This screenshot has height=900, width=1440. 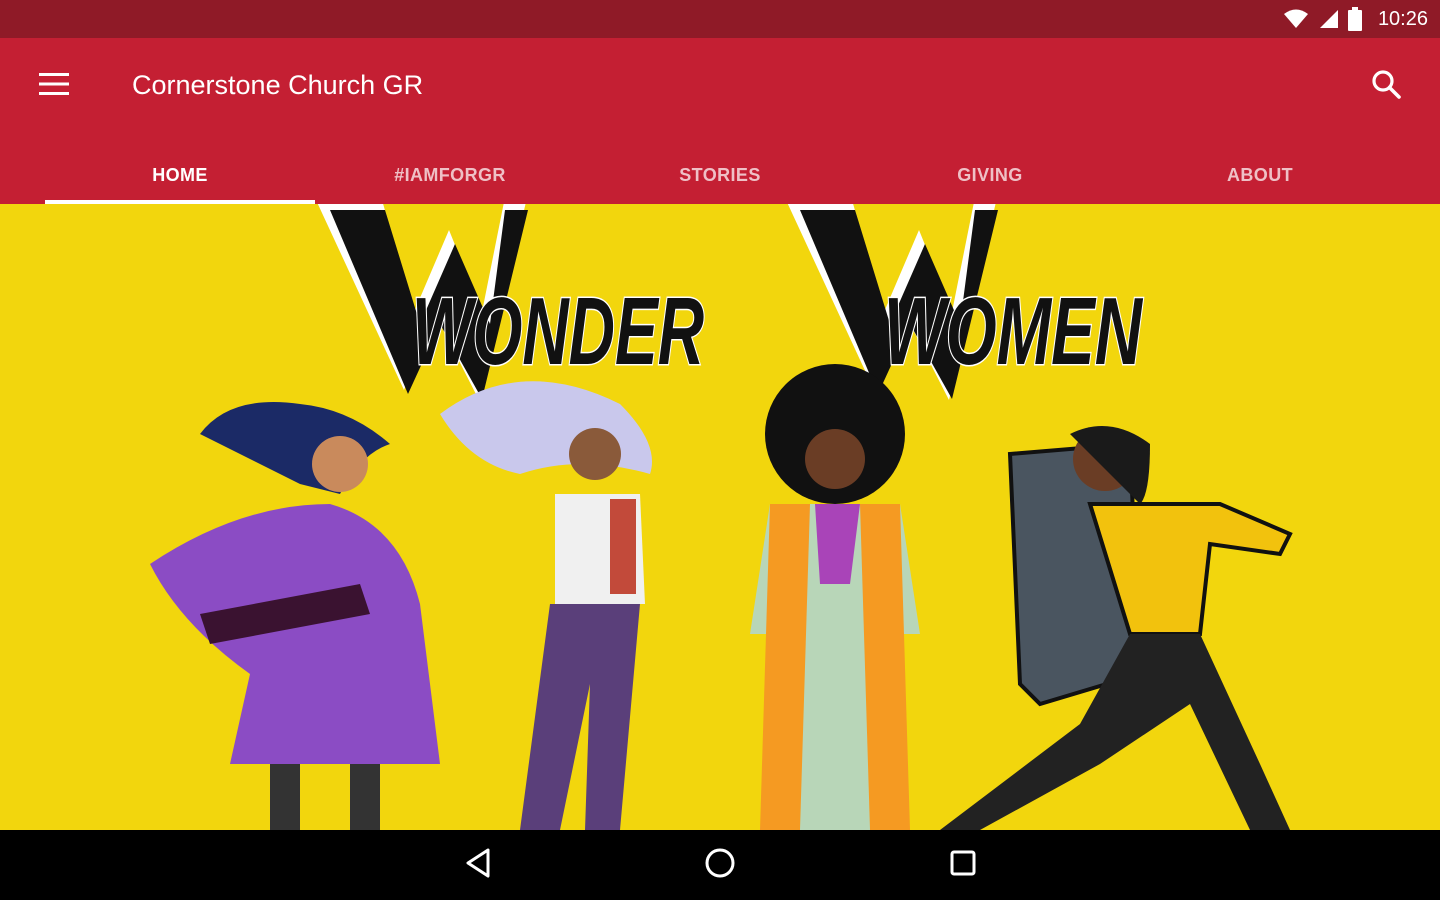 I want to click on search-button, so click(x=1386, y=86).